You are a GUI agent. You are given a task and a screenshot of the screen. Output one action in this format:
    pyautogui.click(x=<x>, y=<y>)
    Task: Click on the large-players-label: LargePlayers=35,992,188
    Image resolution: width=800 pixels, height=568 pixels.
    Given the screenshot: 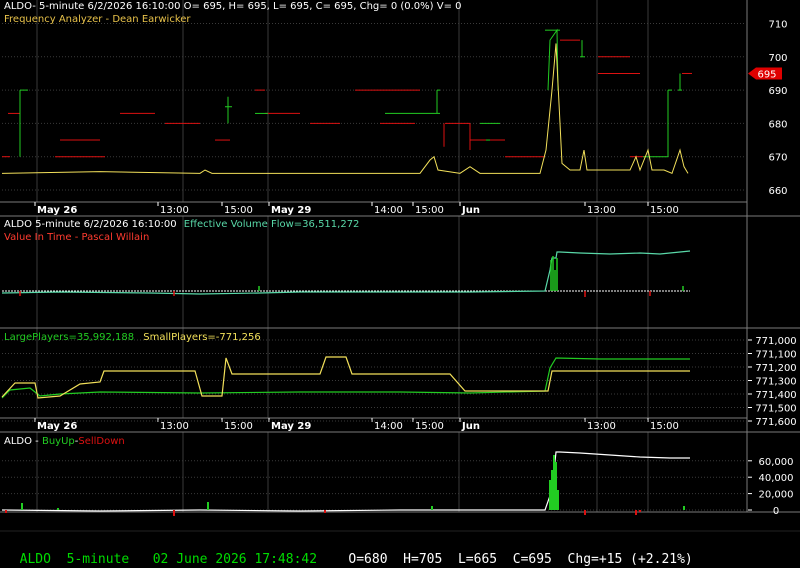 What is the action you would take?
    pyautogui.click(x=69, y=337)
    